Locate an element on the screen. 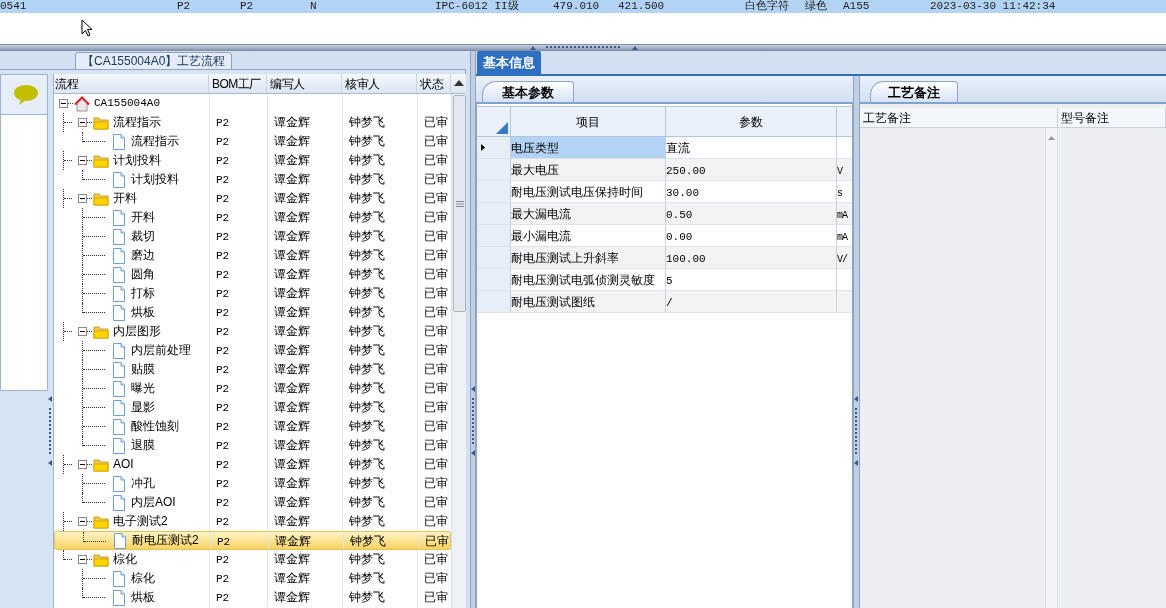 Image resolution: width=1166 pixels, height=608 pixels. selected-row: 耐电压测试2 P2 谭金辉 钟梦飞 已审 is located at coordinates (252, 540).